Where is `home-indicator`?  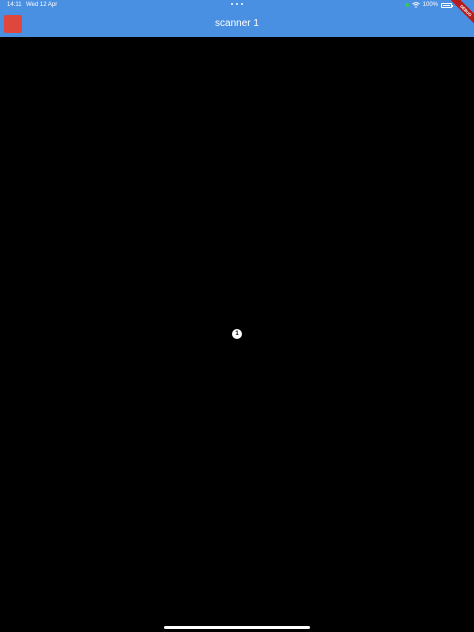
home-indicator is located at coordinates (237, 627).